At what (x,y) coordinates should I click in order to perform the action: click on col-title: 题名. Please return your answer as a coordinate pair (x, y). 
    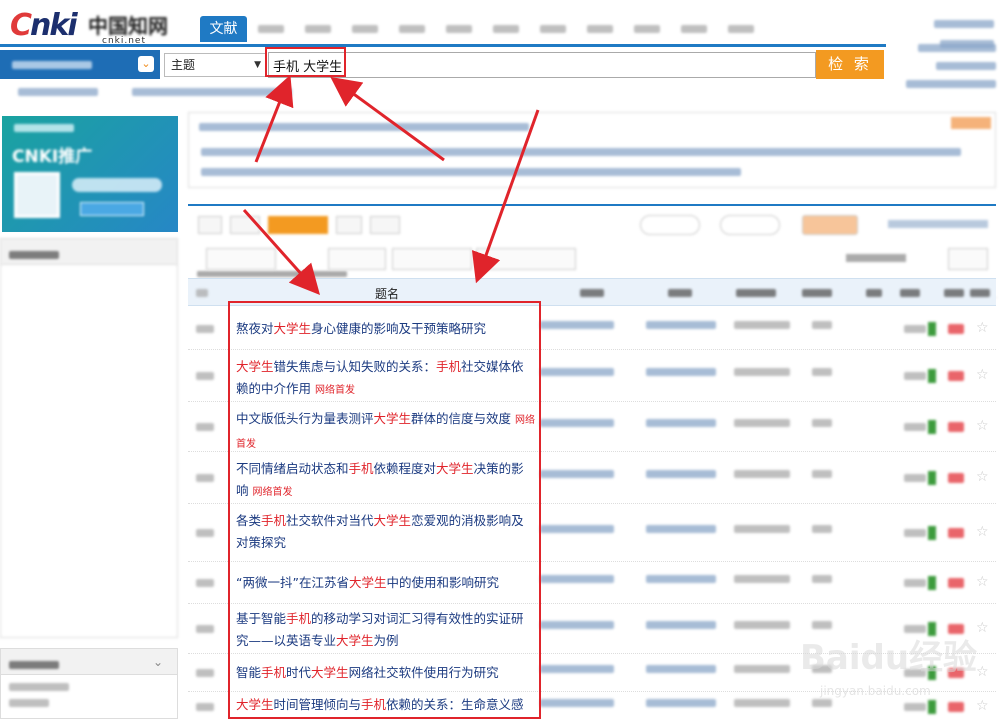
    Looking at the image, I should click on (387, 293).